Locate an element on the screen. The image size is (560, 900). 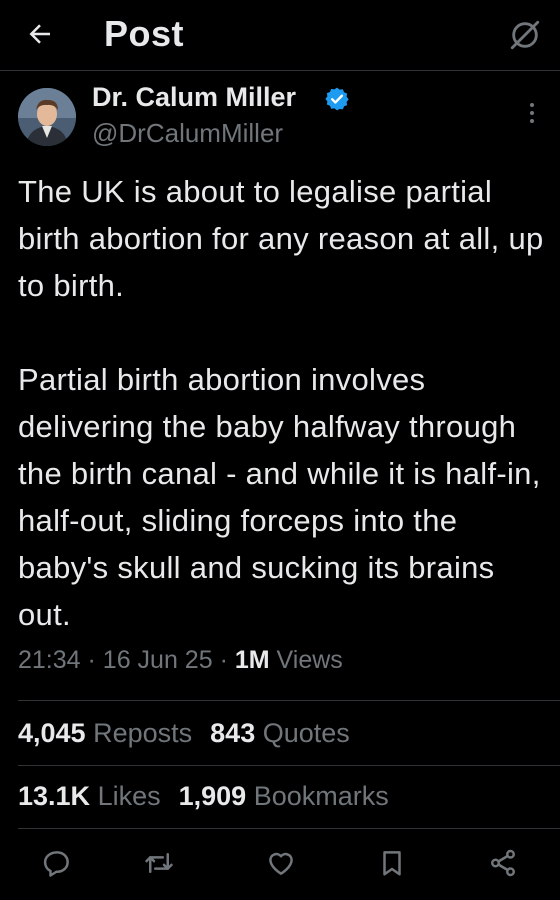
post-time: 21:34 is located at coordinates (49, 660).